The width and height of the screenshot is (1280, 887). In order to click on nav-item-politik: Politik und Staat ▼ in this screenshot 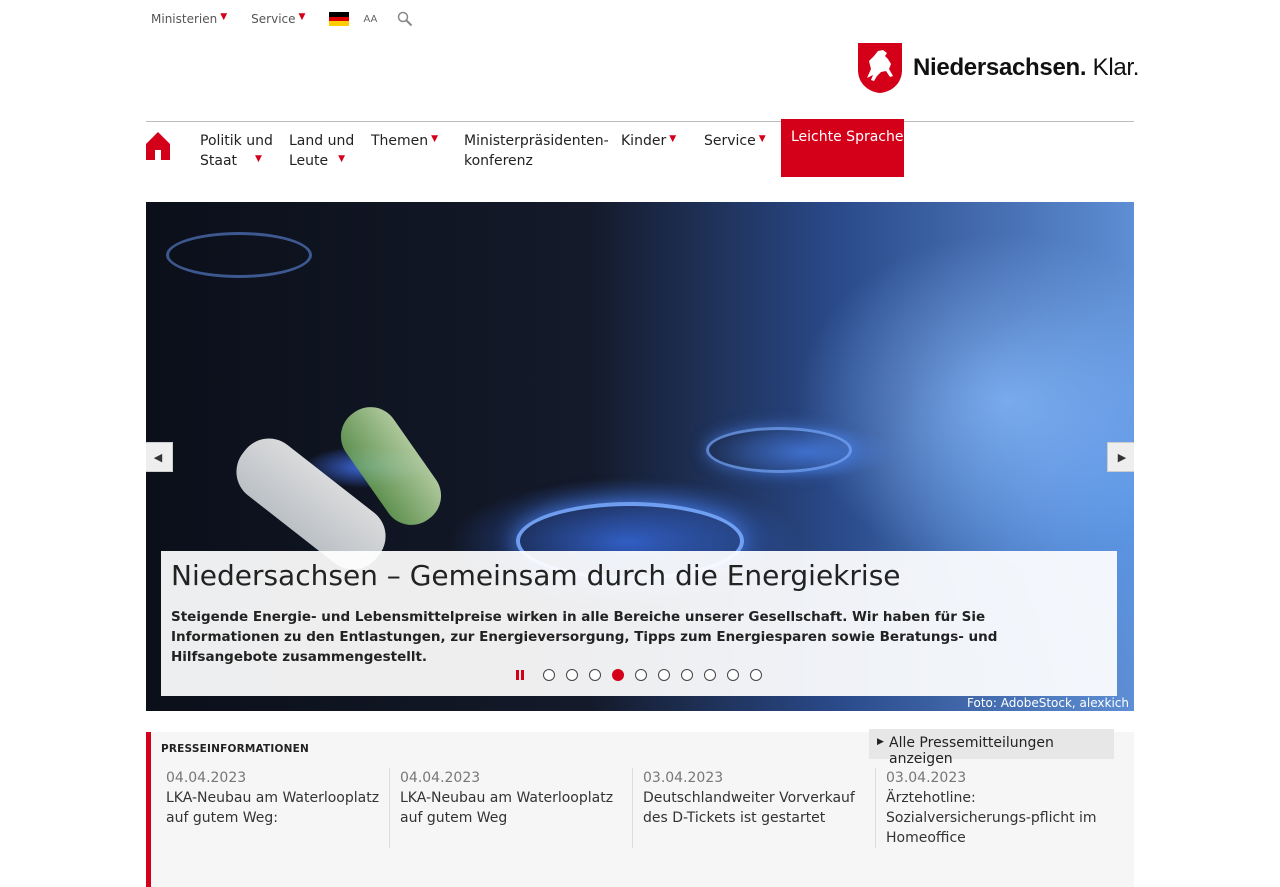, I will do `click(236, 152)`.